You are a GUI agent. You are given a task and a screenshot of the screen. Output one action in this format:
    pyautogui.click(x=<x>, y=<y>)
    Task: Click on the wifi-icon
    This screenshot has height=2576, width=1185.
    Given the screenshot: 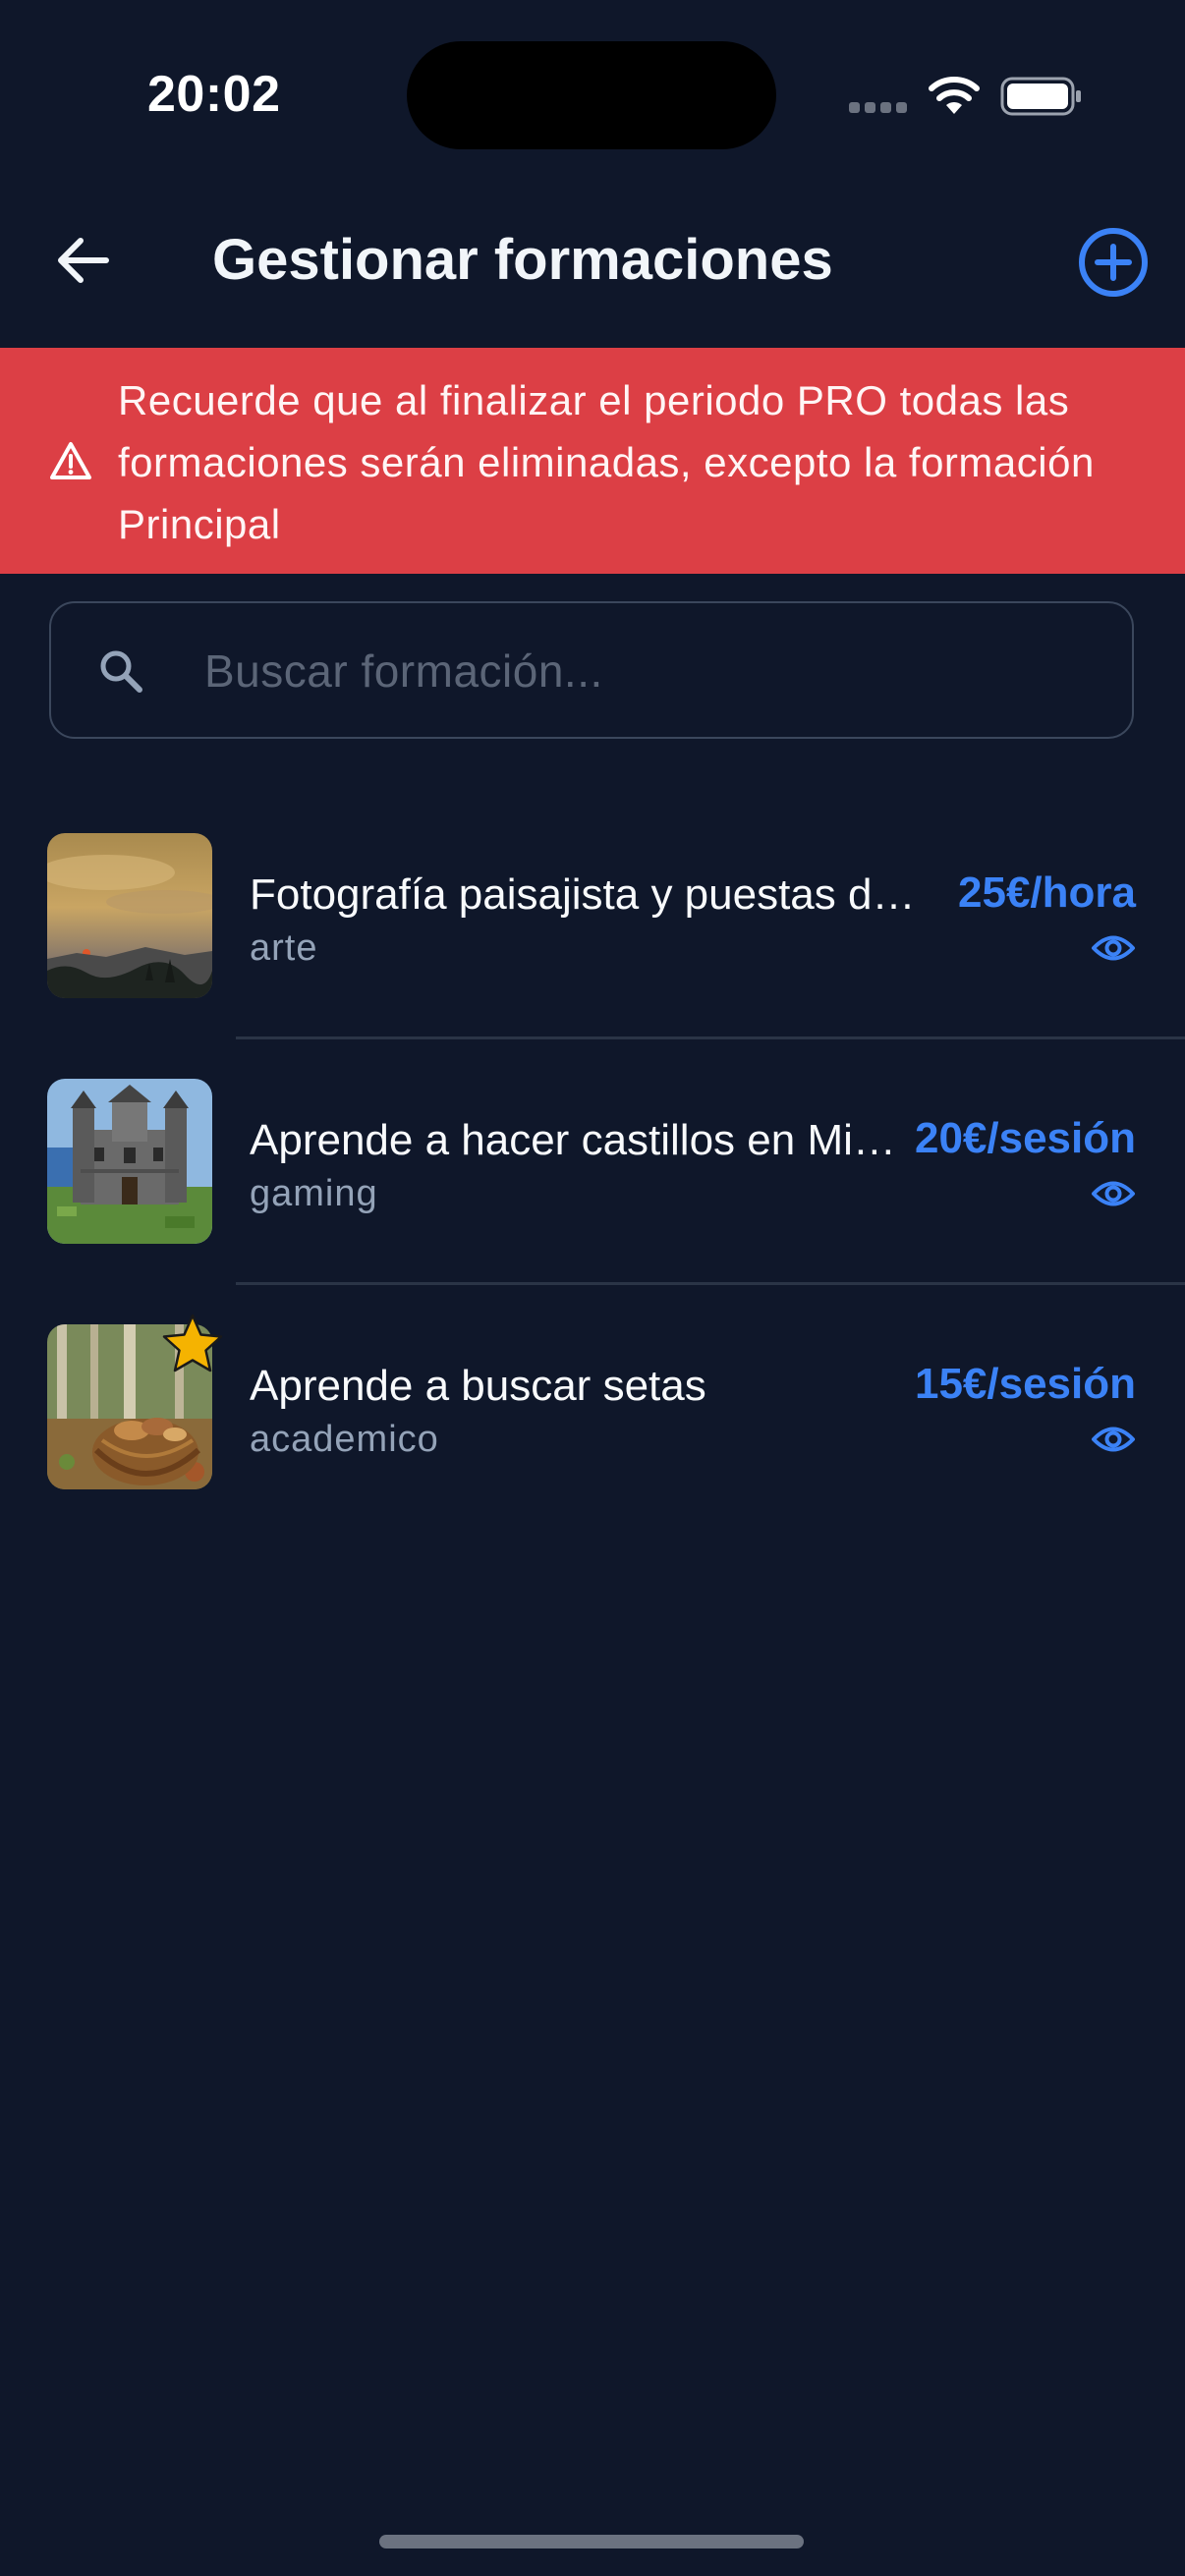 What is the action you would take?
    pyautogui.click(x=955, y=95)
    